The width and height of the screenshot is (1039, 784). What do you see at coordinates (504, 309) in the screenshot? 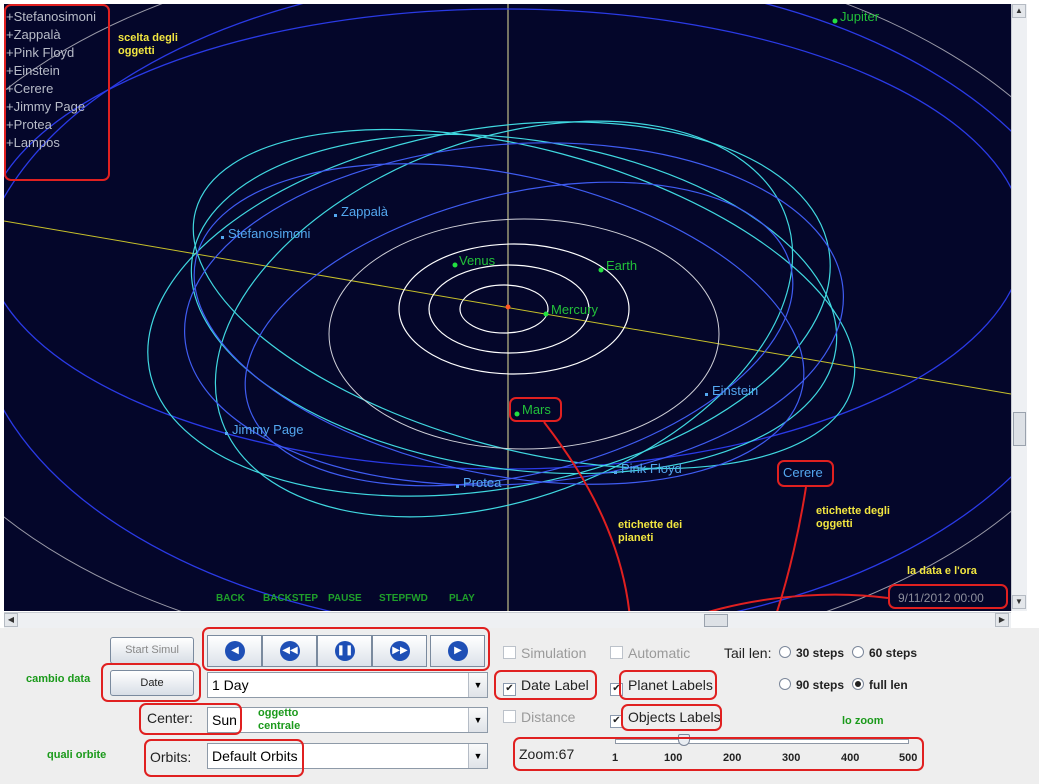
I see `orbit-mercury` at bounding box center [504, 309].